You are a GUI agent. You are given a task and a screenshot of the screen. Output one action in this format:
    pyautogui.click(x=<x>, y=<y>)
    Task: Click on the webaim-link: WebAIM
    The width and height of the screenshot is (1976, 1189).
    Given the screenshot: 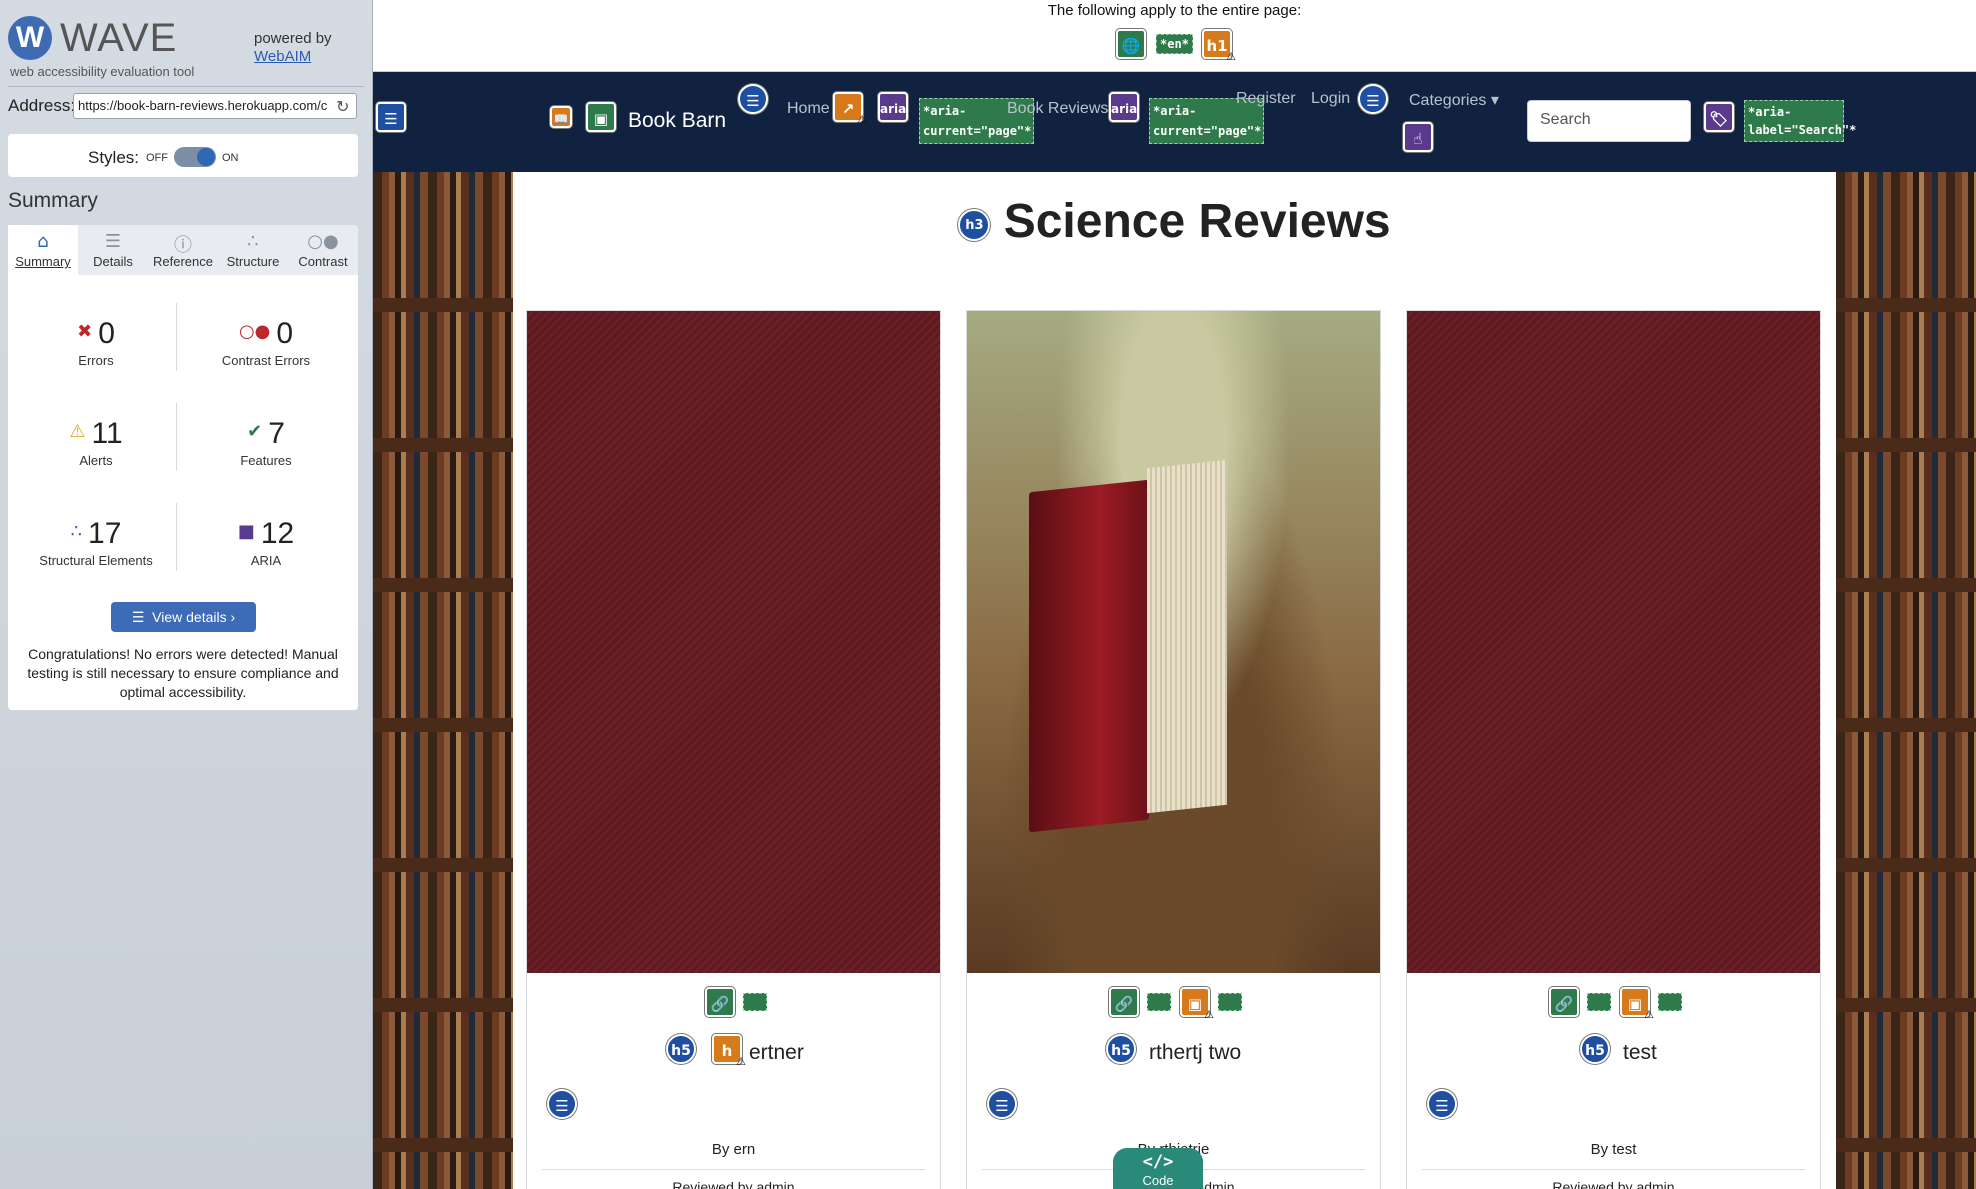 What is the action you would take?
    pyautogui.click(x=282, y=56)
    